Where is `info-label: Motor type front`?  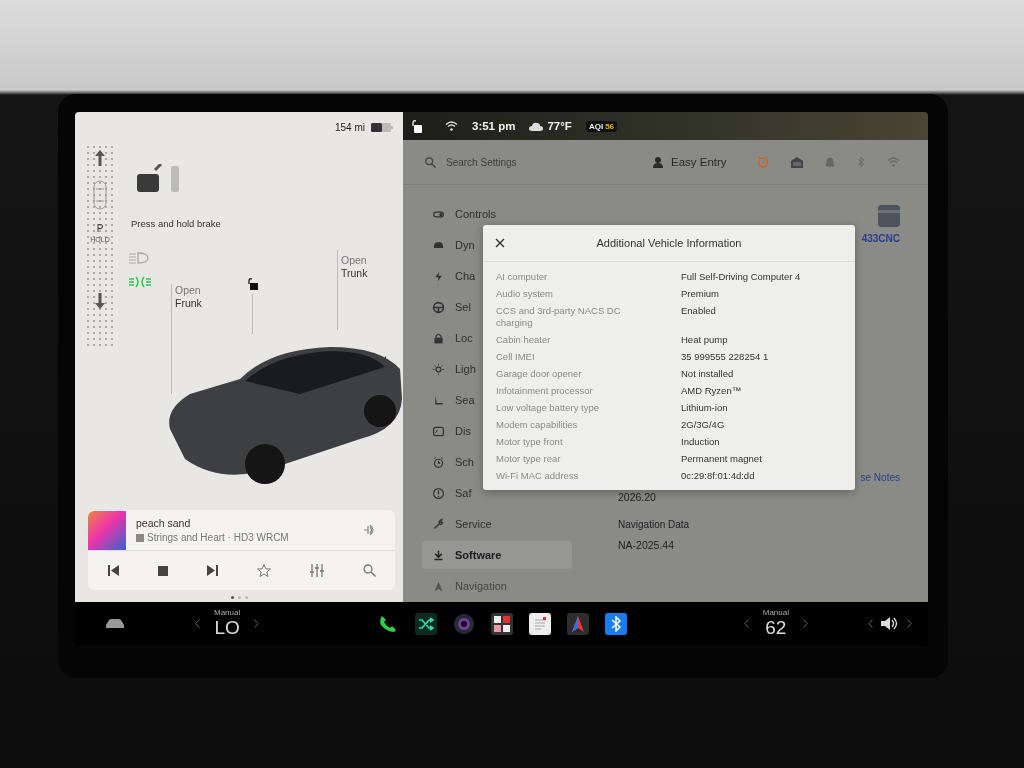 info-label: Motor type front is located at coordinates (530, 442).